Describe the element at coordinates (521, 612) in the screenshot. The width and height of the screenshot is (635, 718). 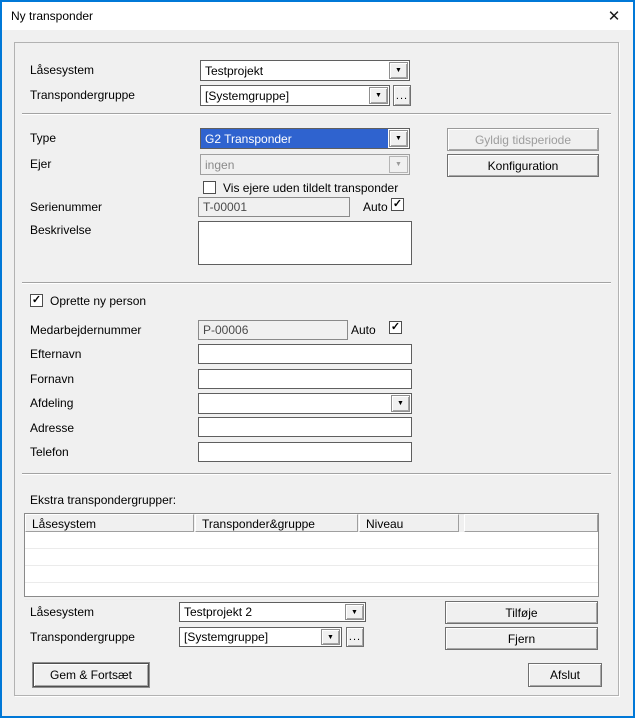
I see `add-button: Tilføje` at that location.